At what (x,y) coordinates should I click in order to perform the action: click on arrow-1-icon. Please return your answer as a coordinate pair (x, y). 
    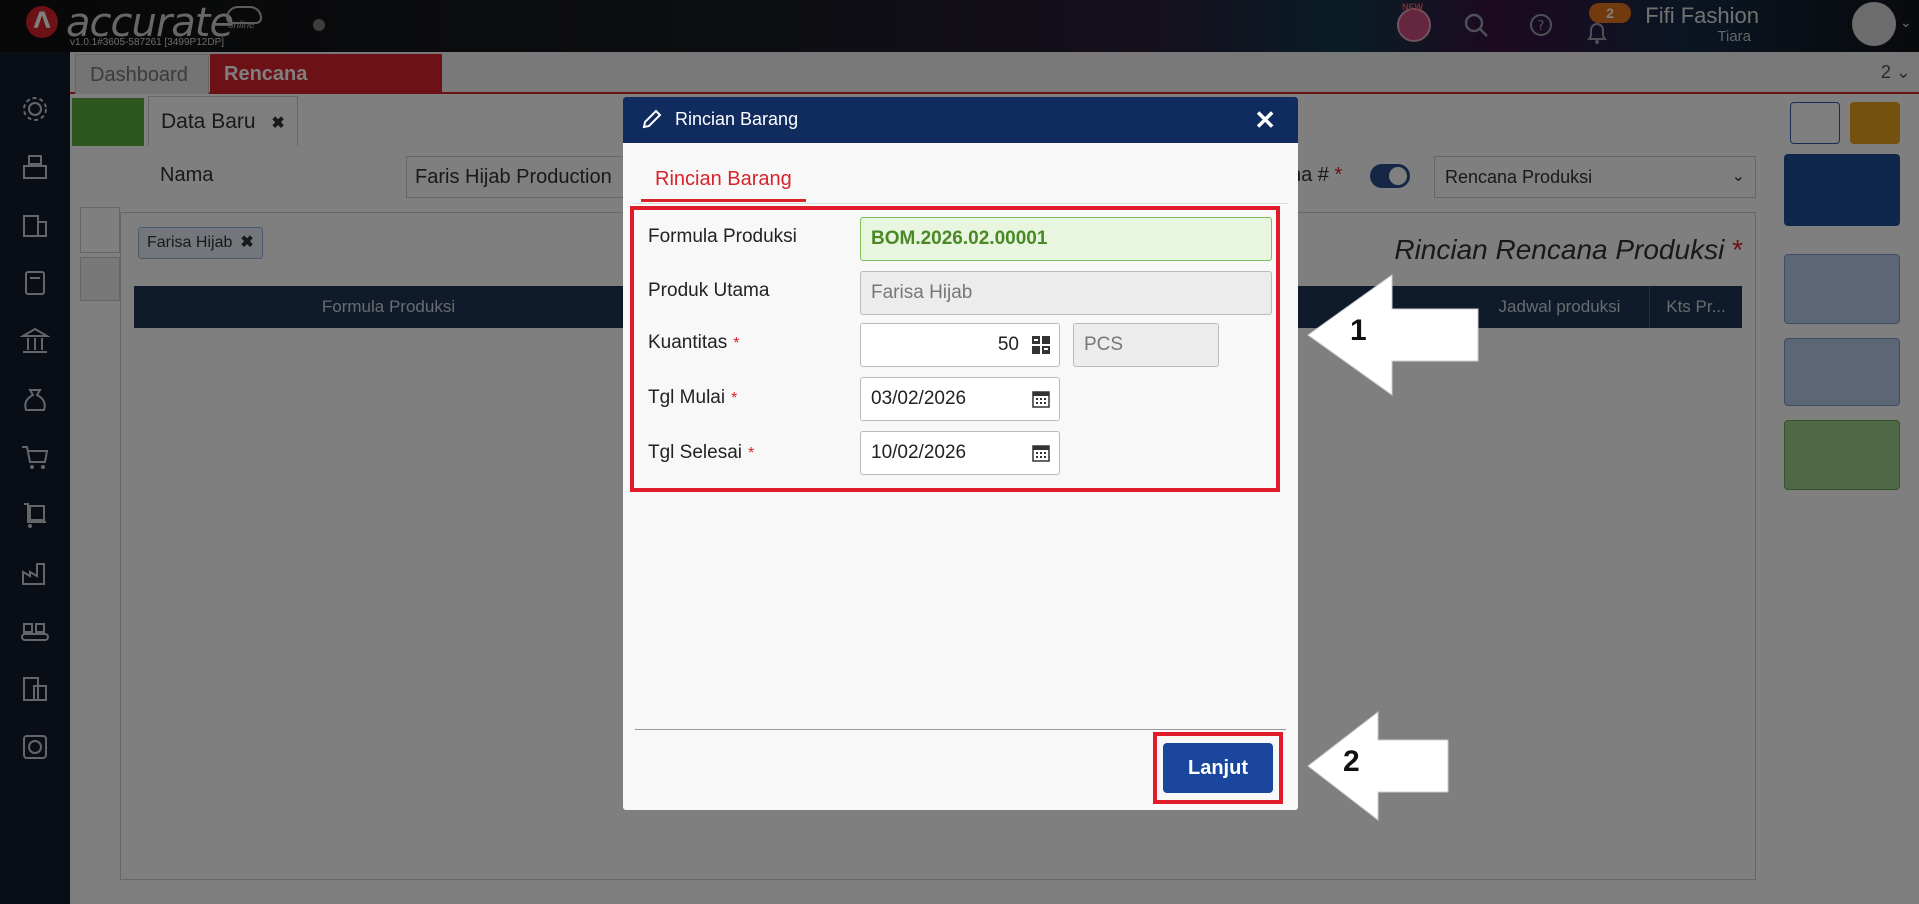
    Looking at the image, I should click on (1393, 335).